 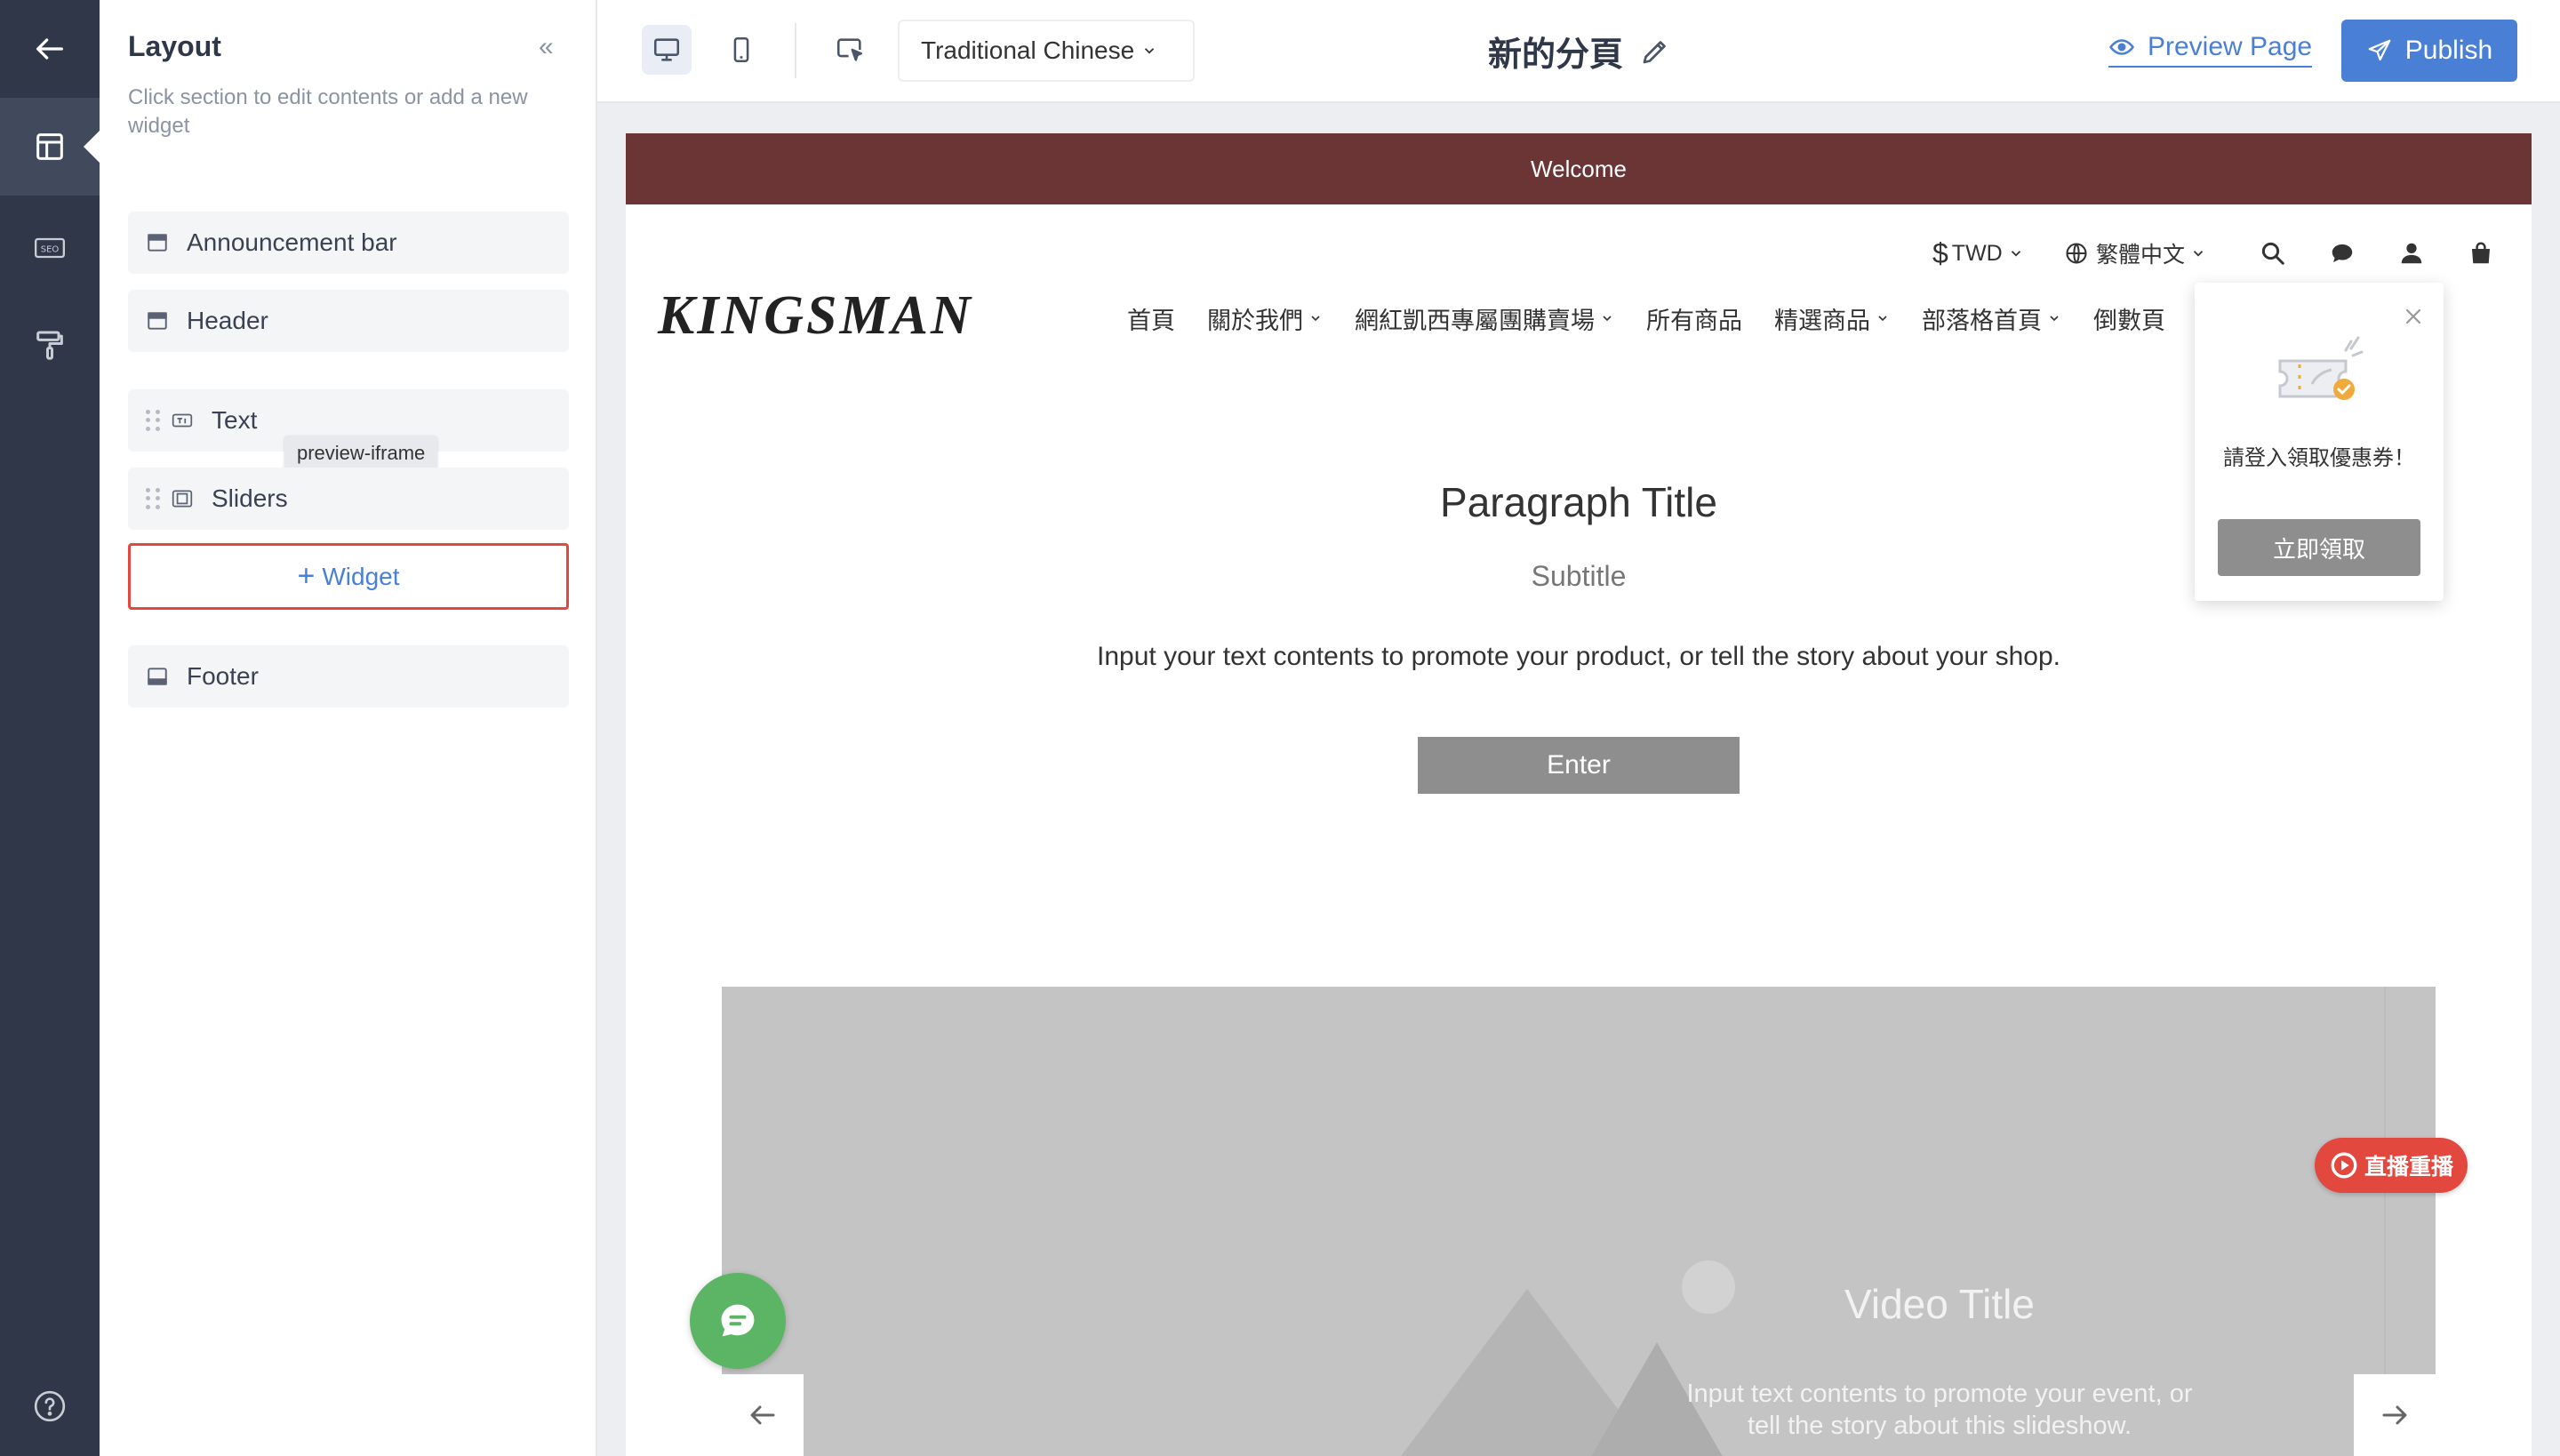 I want to click on chat-bubble-icon, so click(x=2342, y=253).